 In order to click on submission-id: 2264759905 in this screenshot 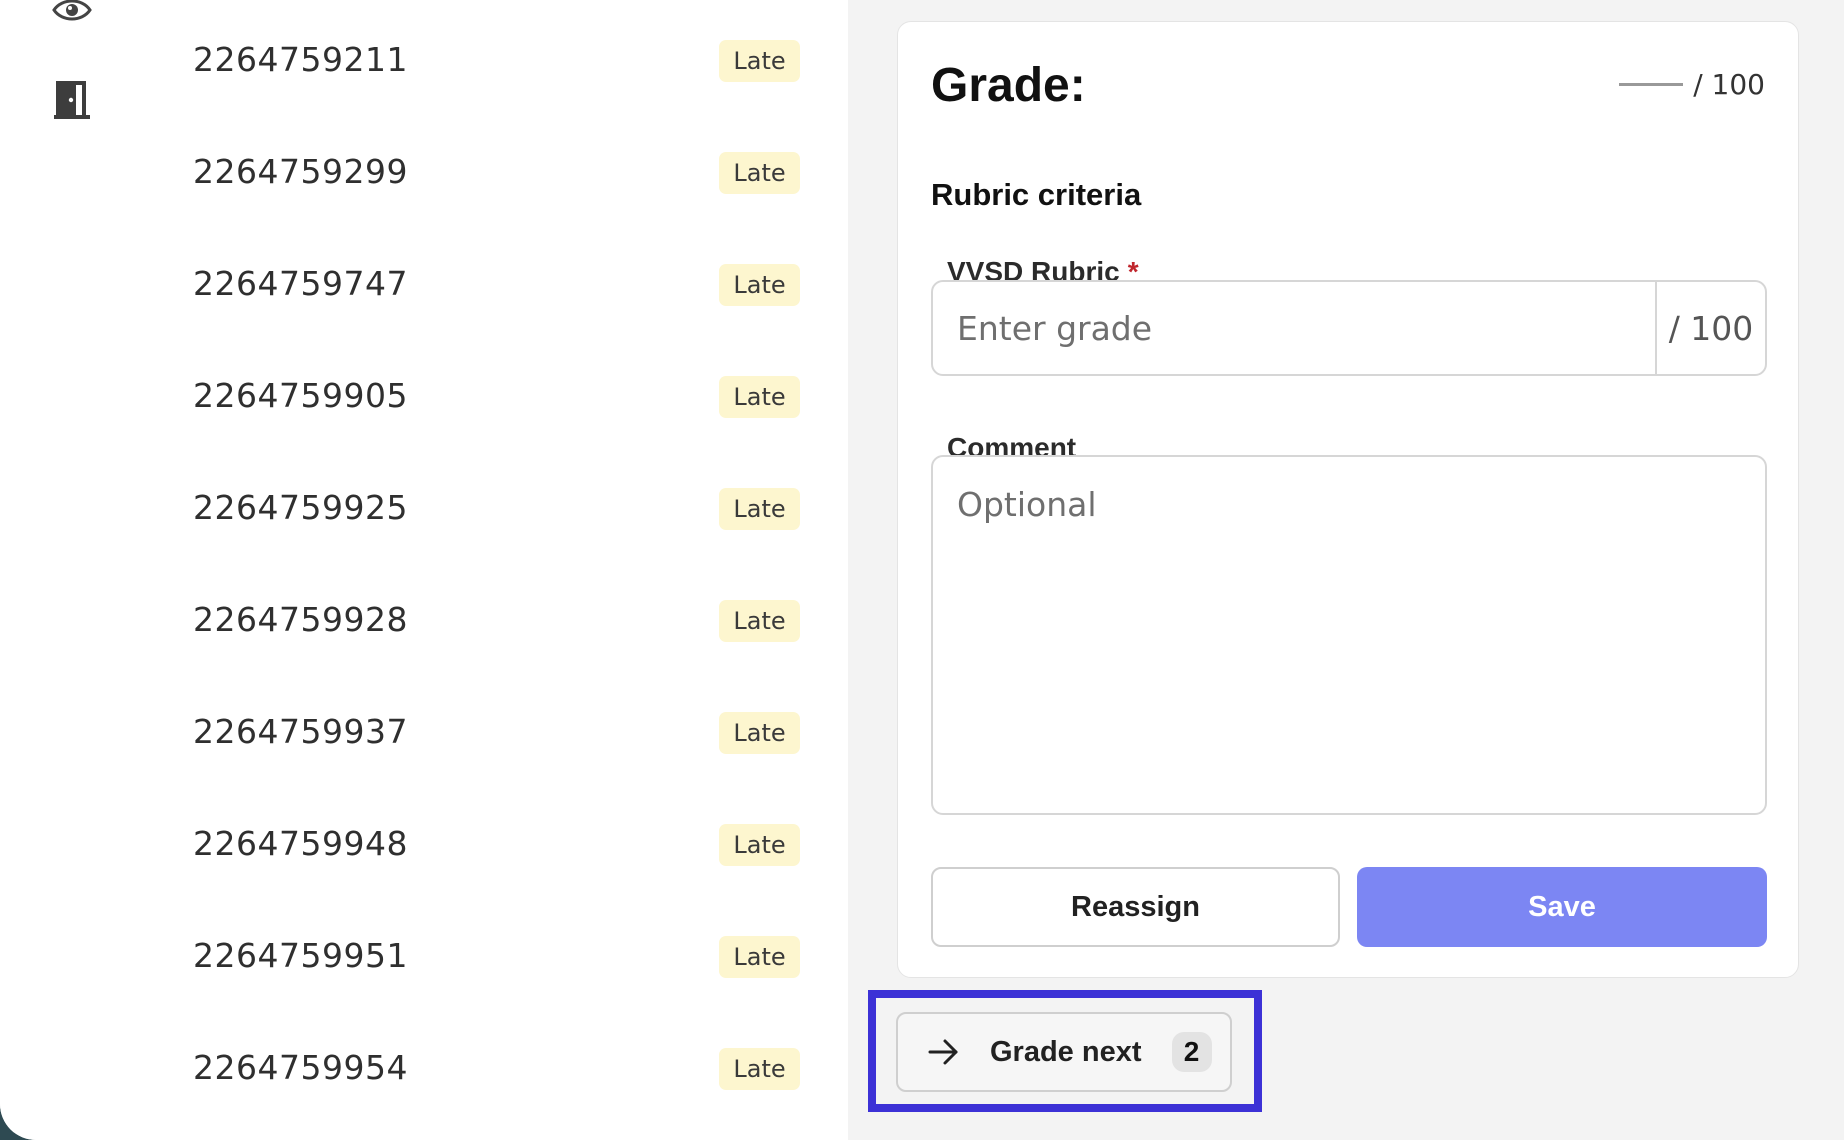, I will do `click(300, 395)`.